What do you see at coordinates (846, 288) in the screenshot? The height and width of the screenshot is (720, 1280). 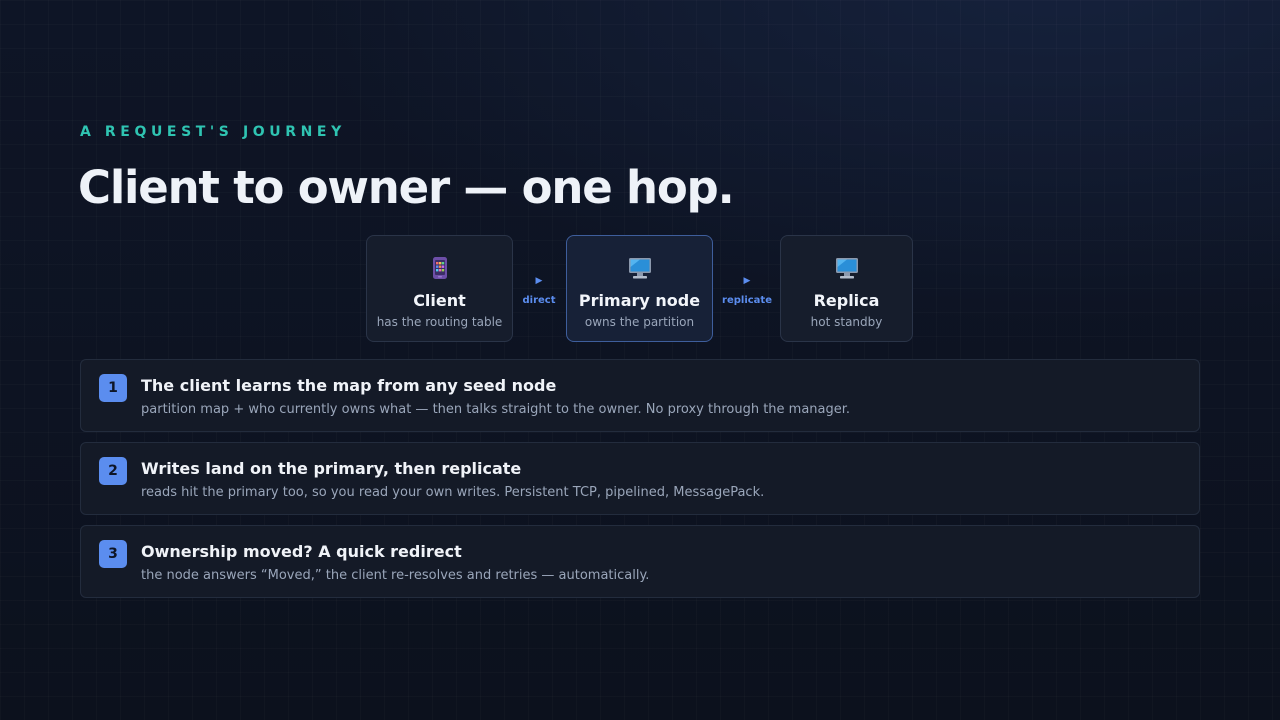 I see `replica-node: Replica hot standby` at bounding box center [846, 288].